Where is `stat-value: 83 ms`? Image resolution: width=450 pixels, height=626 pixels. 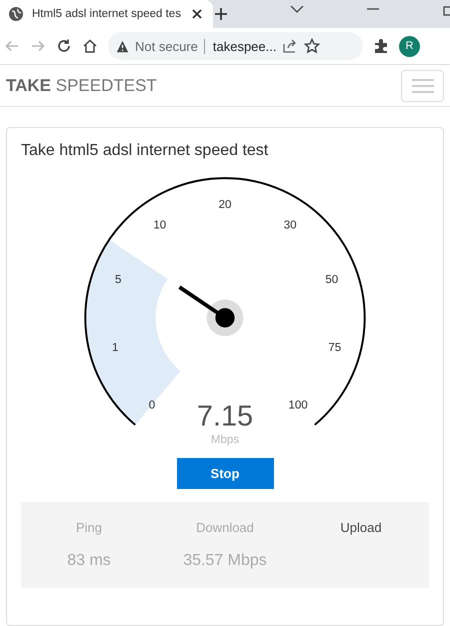
stat-value: 83 ms is located at coordinates (89, 561).